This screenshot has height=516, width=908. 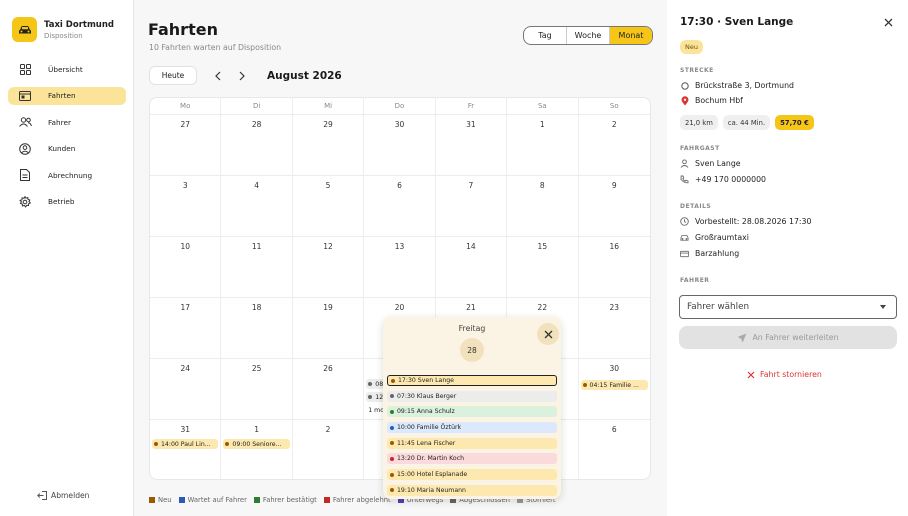 What do you see at coordinates (472, 350) in the screenshot?
I see `popover-day-number: 28` at bounding box center [472, 350].